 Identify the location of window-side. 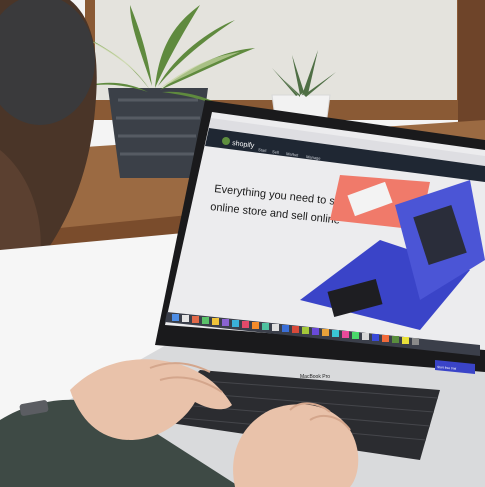
(471, 65).